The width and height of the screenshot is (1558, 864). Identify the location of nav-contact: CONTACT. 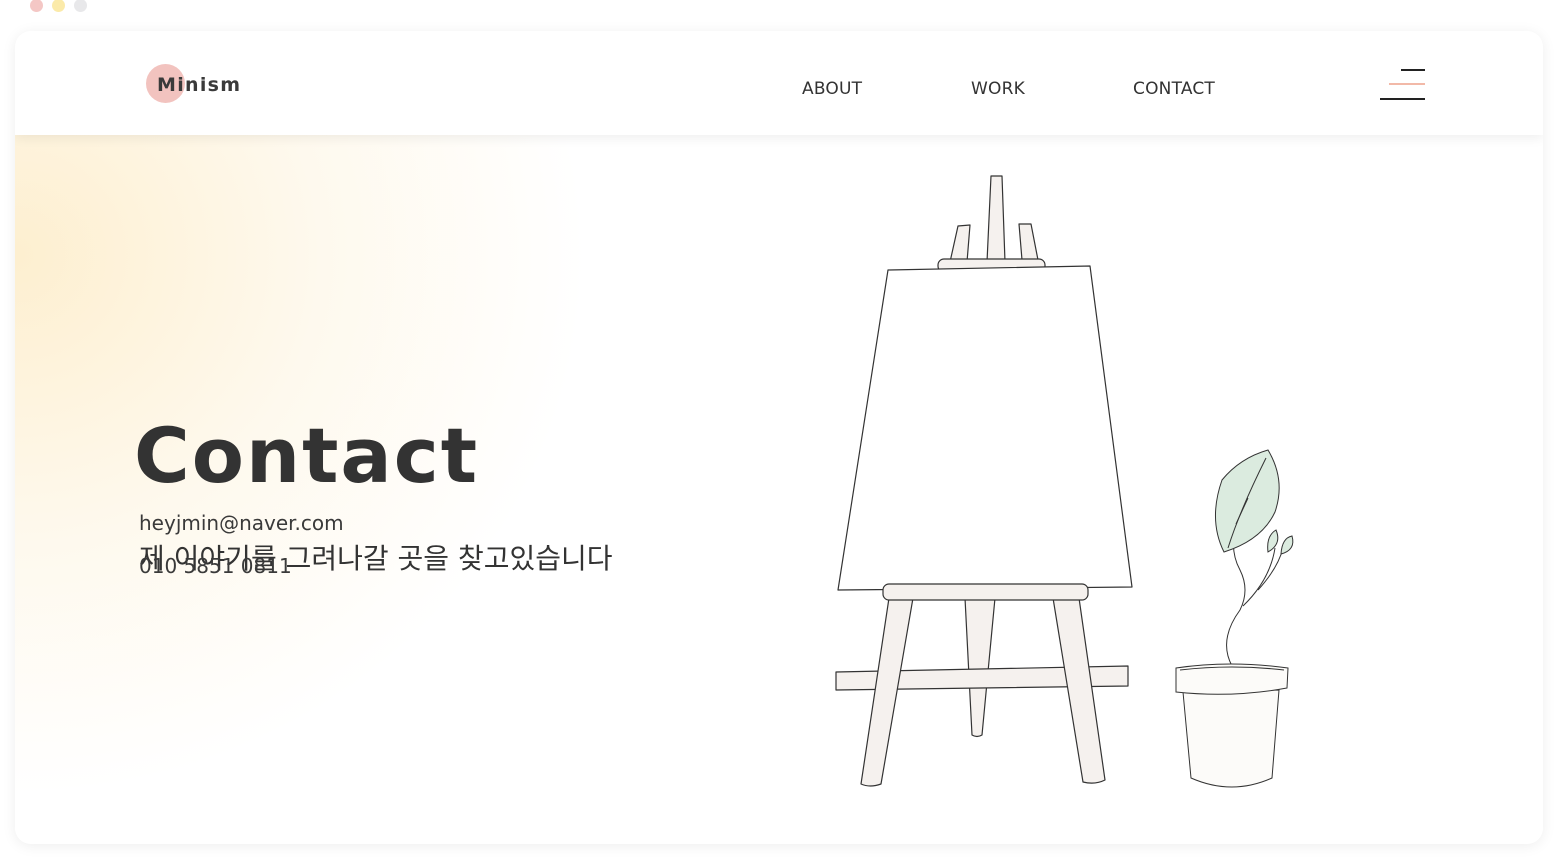
(1174, 89).